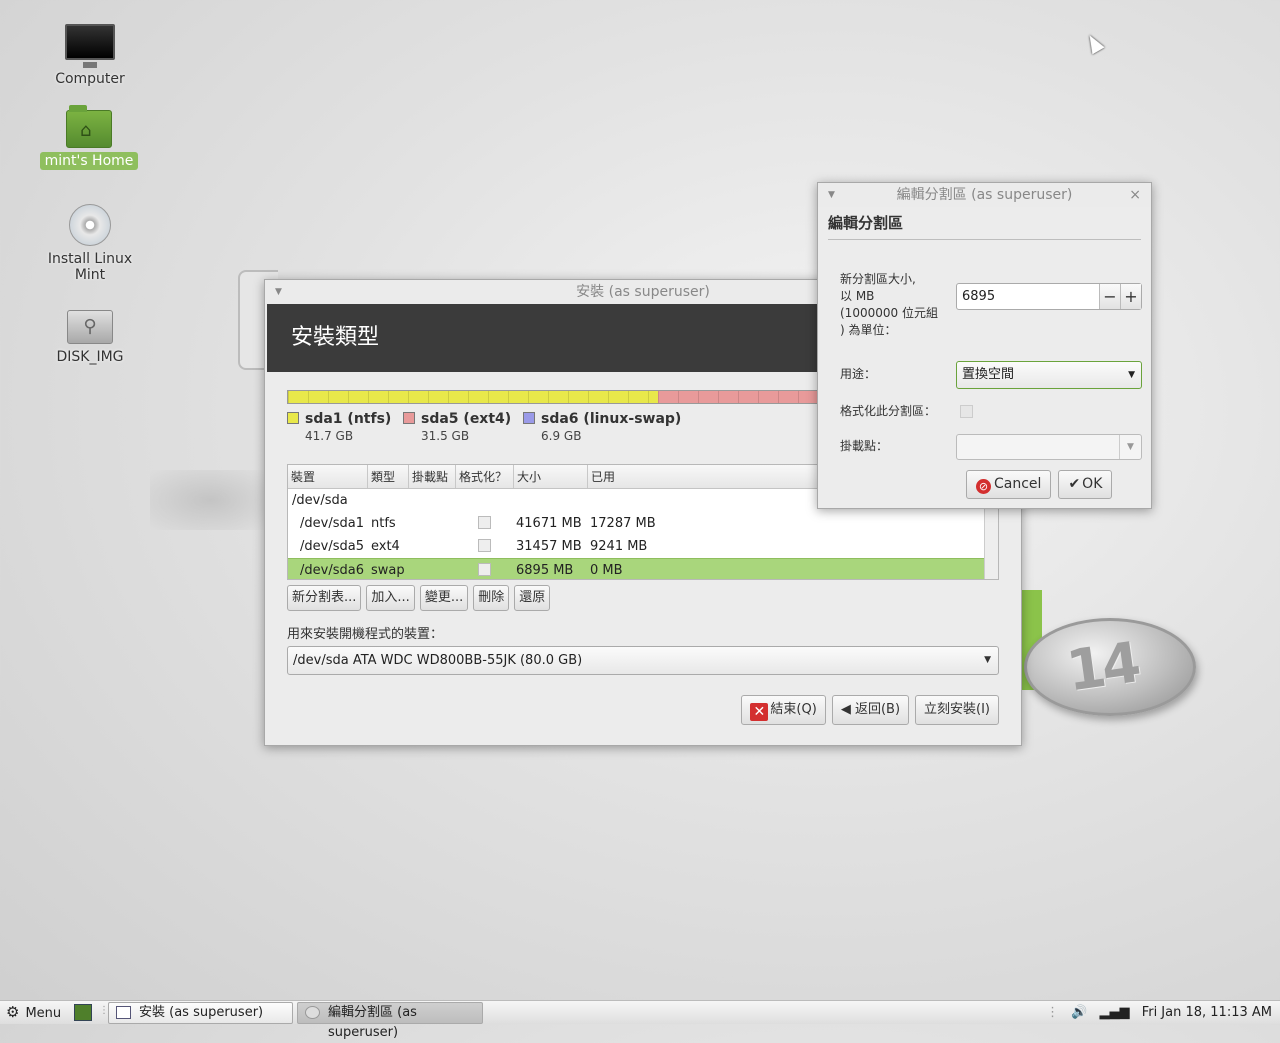  I want to click on cell-device: /dev/sda1, so click(332, 523).